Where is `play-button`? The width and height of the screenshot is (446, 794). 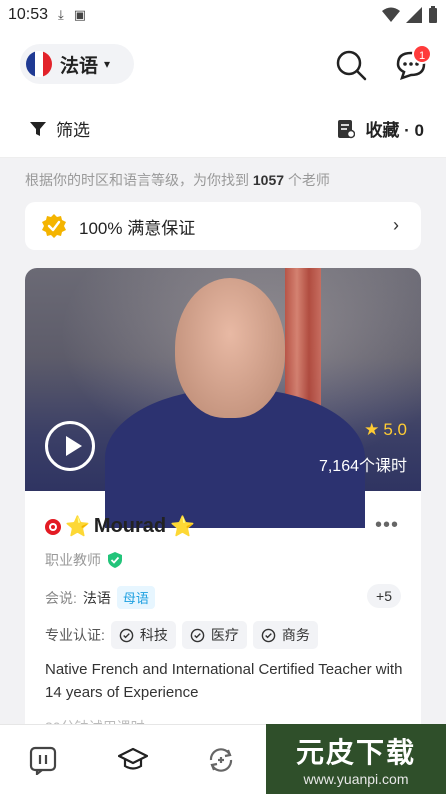
play-button is located at coordinates (70, 446).